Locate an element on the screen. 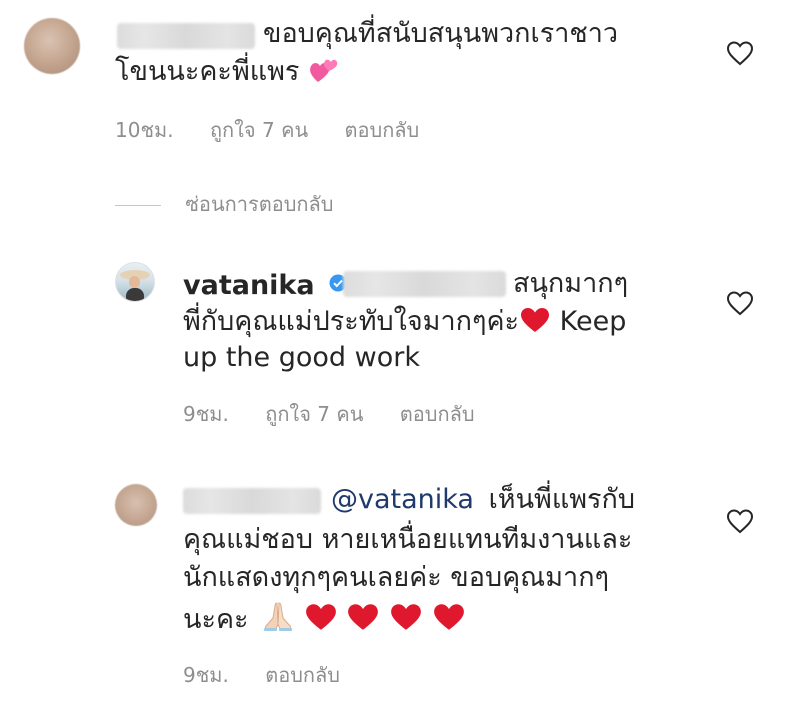 The width and height of the screenshot is (800, 713). comment-text-line: up the good work is located at coordinates (301, 358).